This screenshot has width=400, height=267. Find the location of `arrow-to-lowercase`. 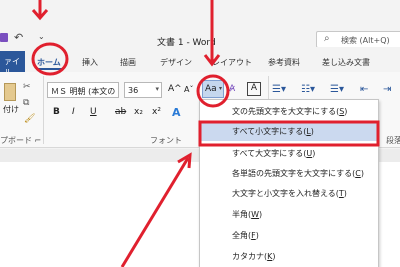

arrow-to-lowercase is located at coordinates (155, 212).